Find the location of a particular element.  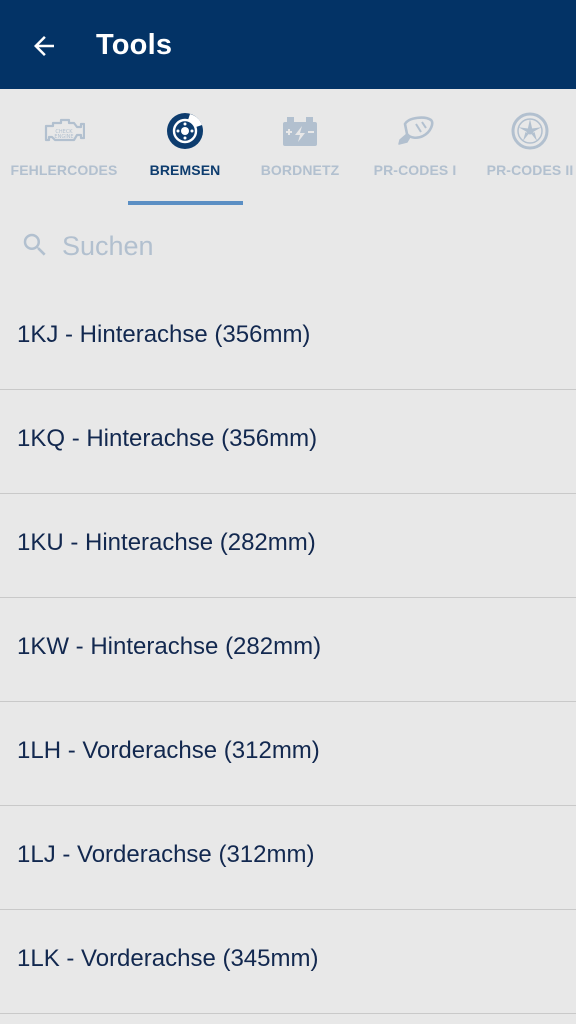

svg-text: ENGINE is located at coordinates (63, 137).